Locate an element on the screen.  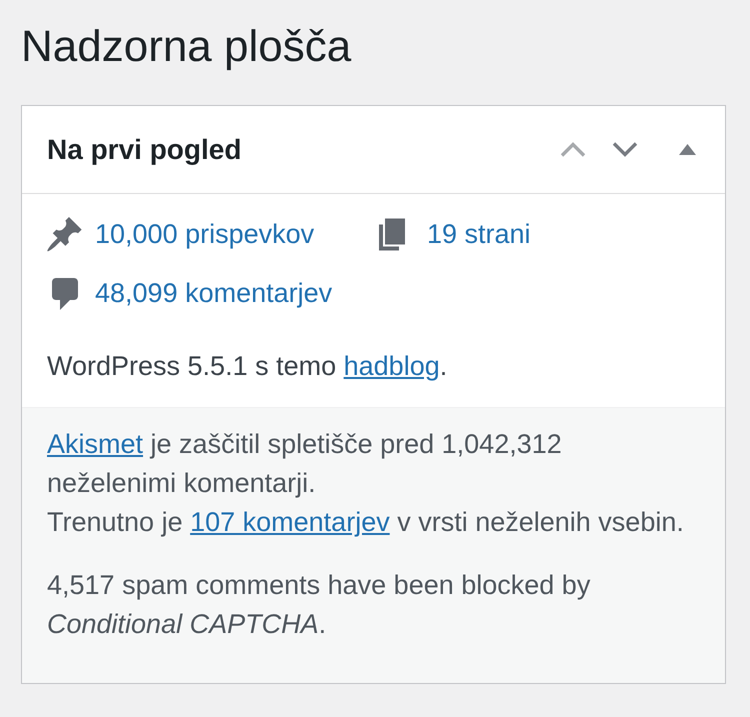
pages-icon is located at coordinates (392, 234).